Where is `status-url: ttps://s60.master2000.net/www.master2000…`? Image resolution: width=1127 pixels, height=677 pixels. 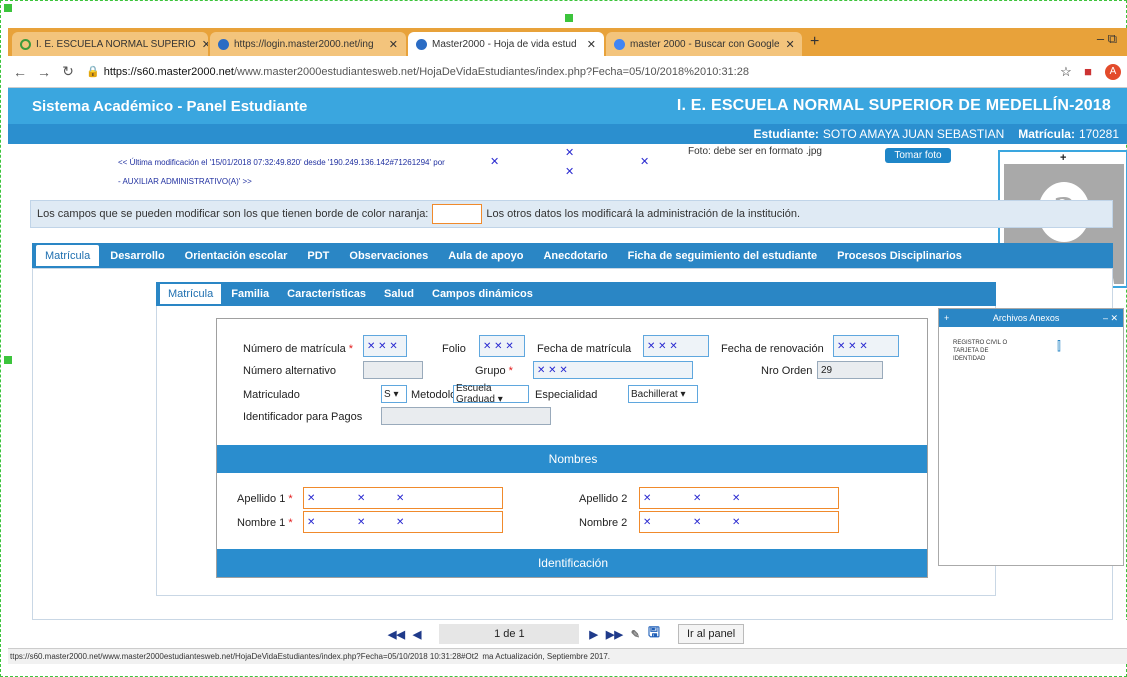 status-url: ttps://s60.master2000.net/www.master2000… is located at coordinates (244, 656).